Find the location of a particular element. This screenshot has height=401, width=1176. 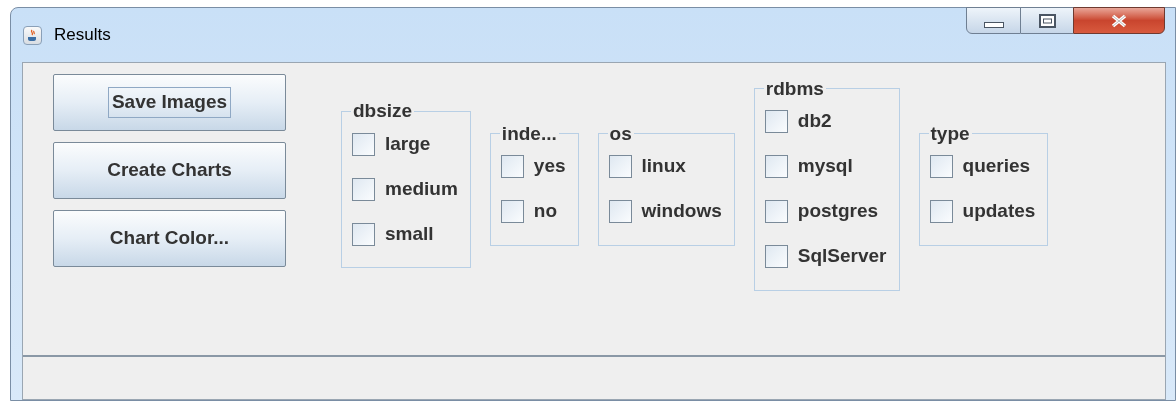

action-button: Save Images is located at coordinates (169, 102).